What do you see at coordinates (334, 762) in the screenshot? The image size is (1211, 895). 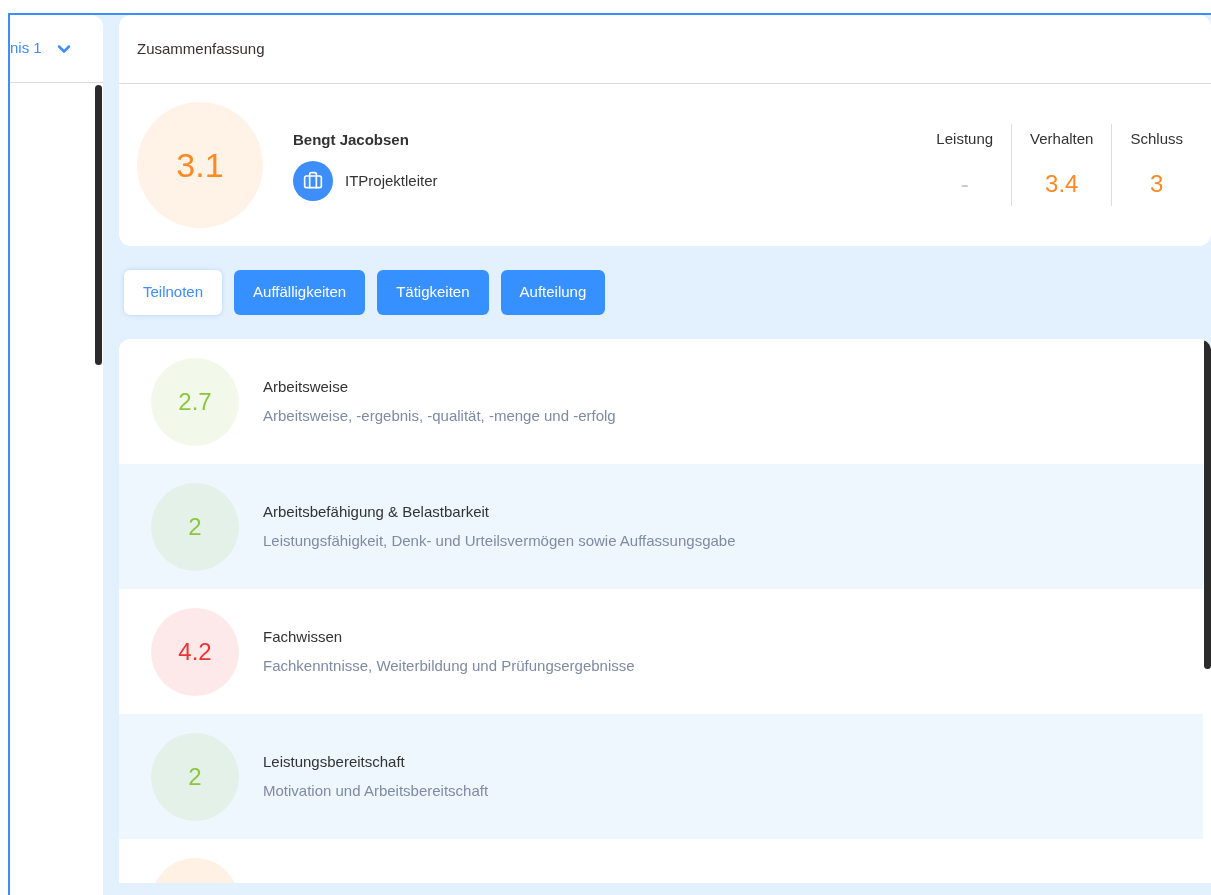 I see `criterion-title: Leistungsbereitschaft` at bounding box center [334, 762].